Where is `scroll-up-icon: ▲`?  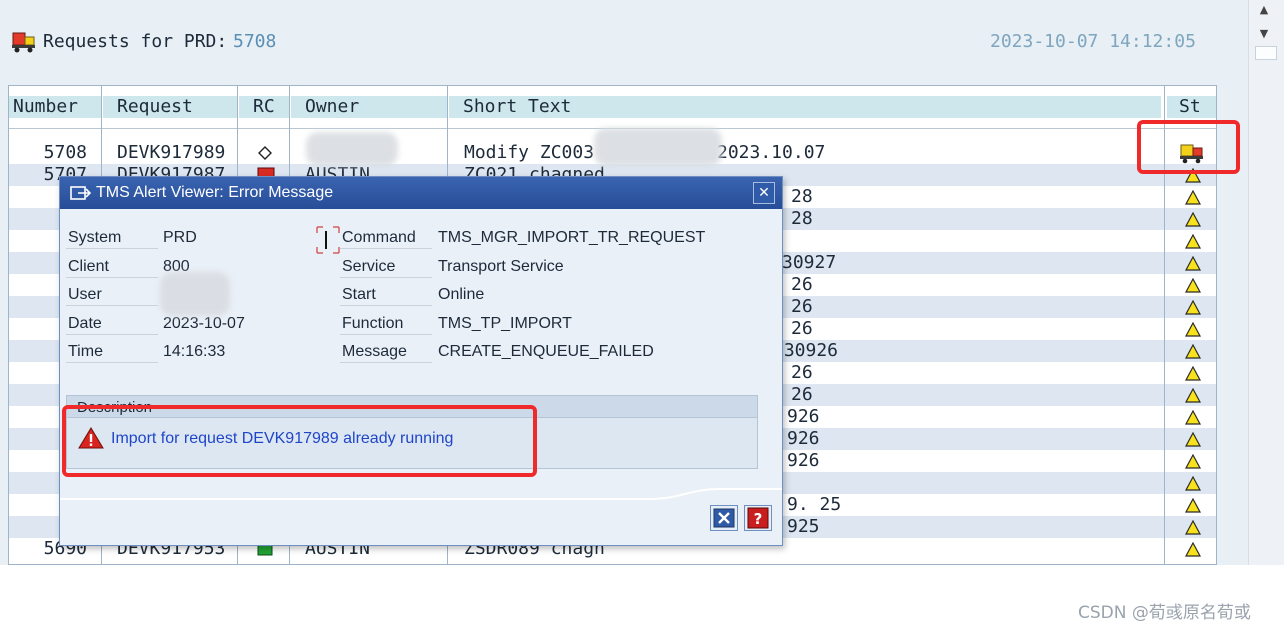 scroll-up-icon: ▲ is located at coordinates (1264, 10).